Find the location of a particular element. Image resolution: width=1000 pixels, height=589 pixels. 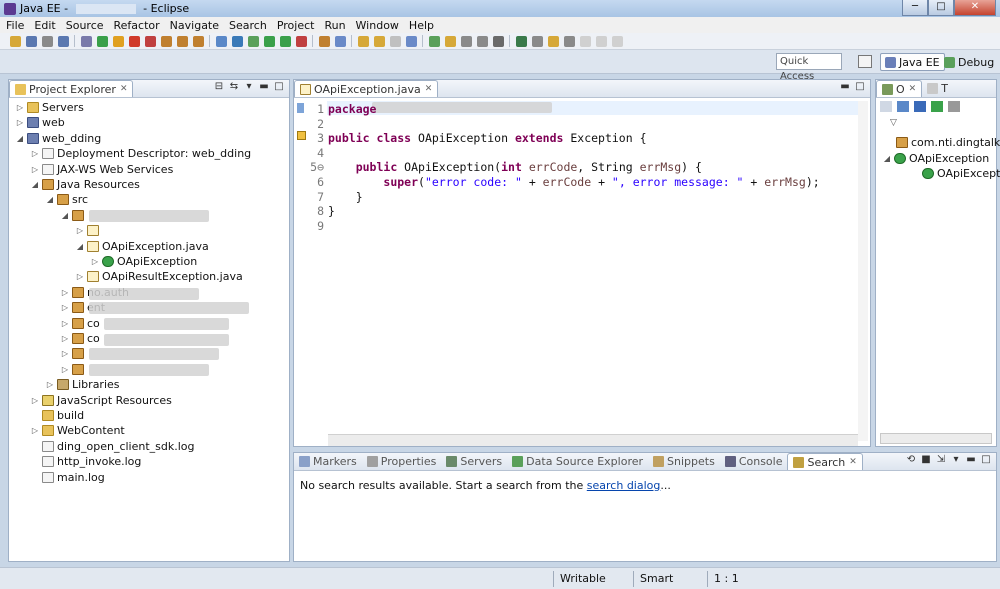

close-button: ✕ is located at coordinates (975, 8).